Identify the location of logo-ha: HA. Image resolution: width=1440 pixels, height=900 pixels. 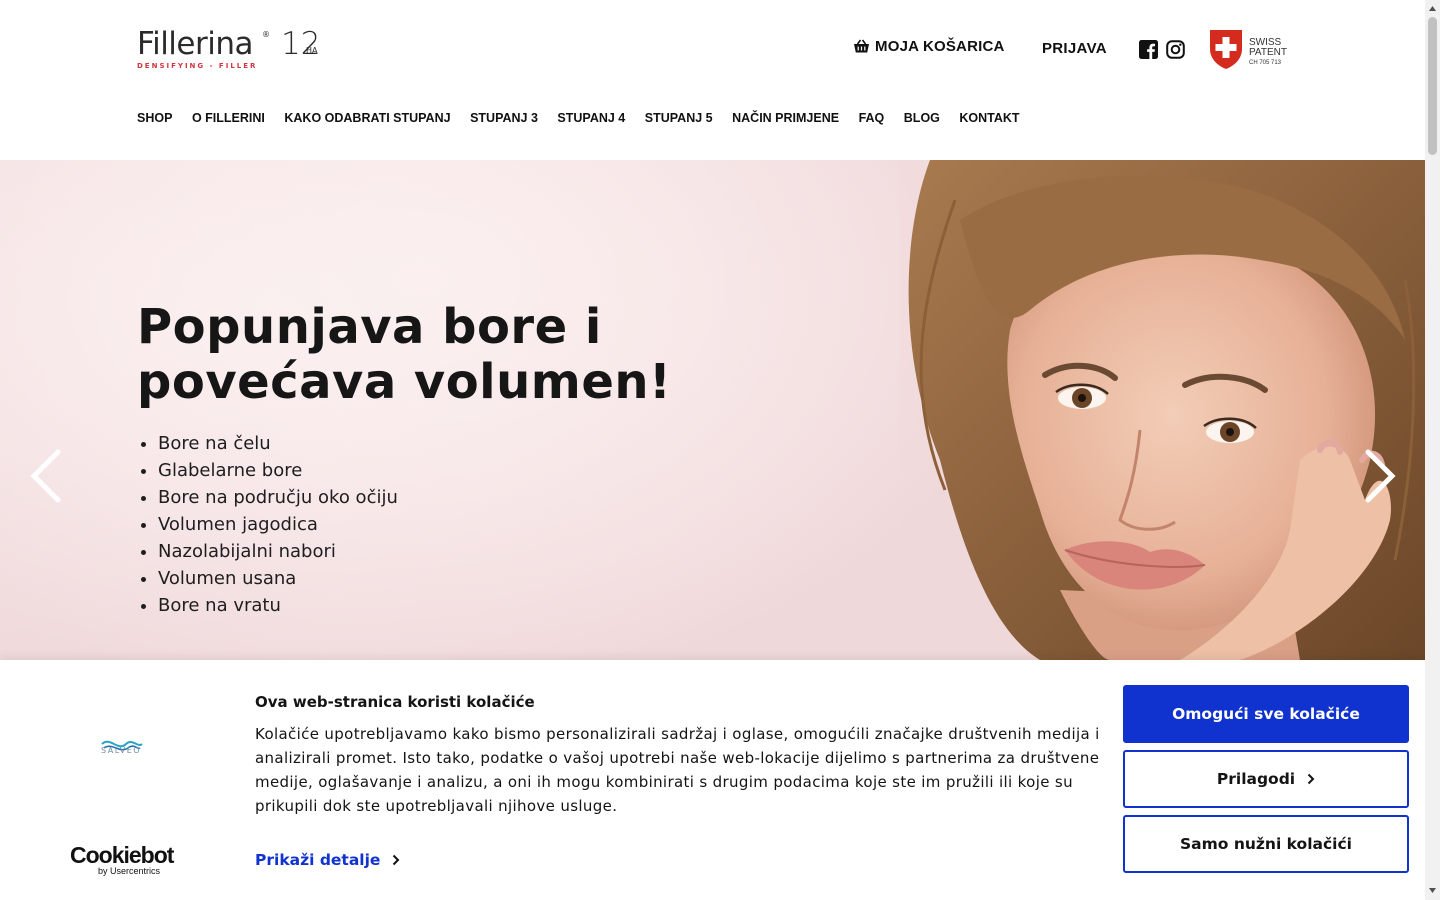
(312, 50).